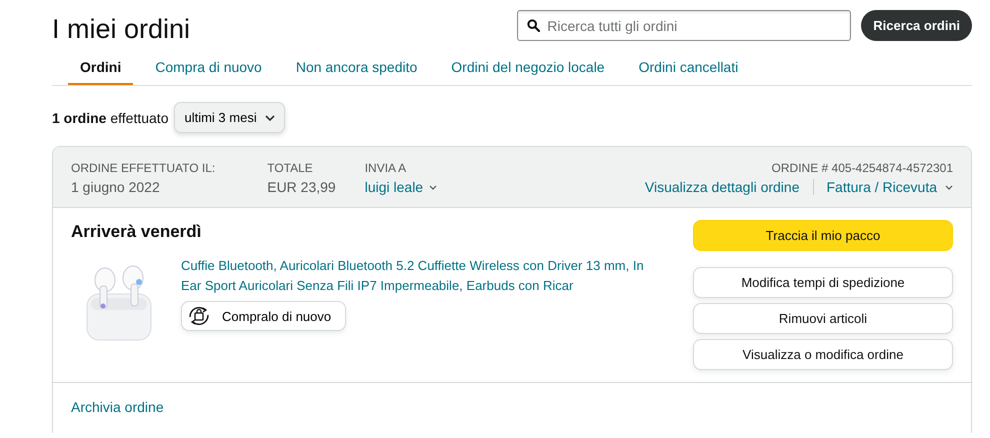 The image size is (990, 438). I want to click on action-button: Modifica tempi di spedizione, so click(823, 282).